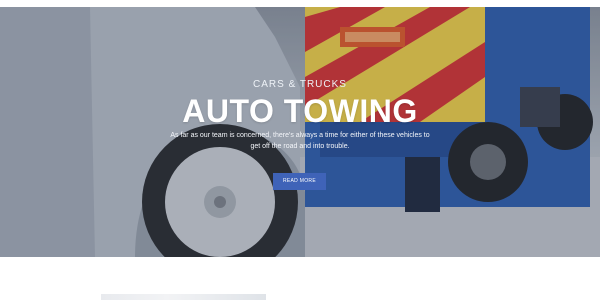 The width and height of the screenshot is (600, 300). What do you see at coordinates (300, 111) in the screenshot?
I see `hero-title: AUTO TOWING` at bounding box center [300, 111].